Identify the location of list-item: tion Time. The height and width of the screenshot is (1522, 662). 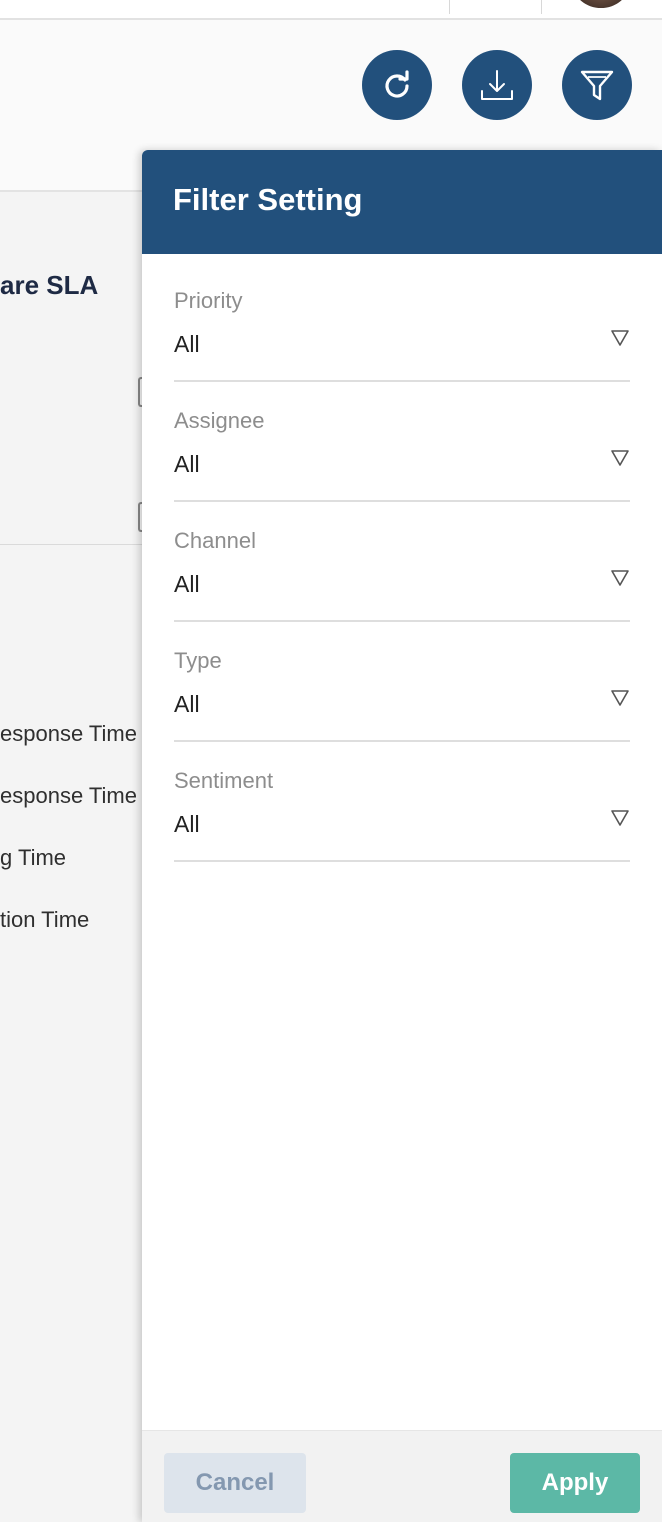
(45, 919).